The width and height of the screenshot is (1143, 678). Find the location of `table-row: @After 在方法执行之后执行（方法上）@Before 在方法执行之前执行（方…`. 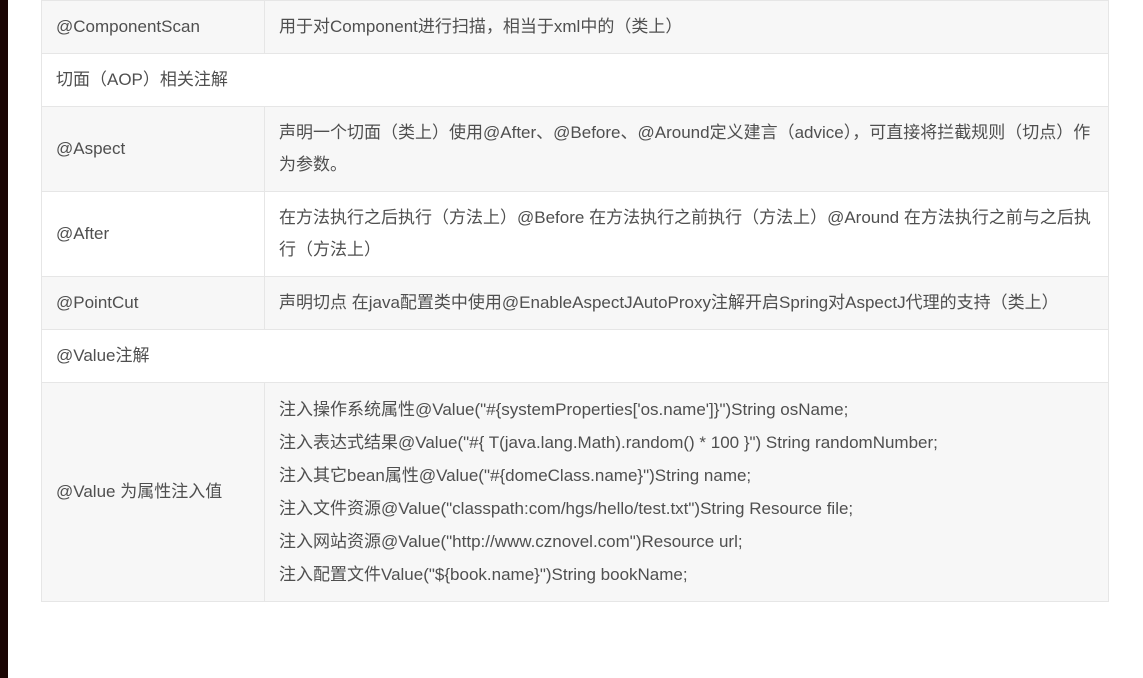

table-row: @After 在方法执行之后执行（方法上）@Before 在方法执行之前执行（方… is located at coordinates (575, 234).